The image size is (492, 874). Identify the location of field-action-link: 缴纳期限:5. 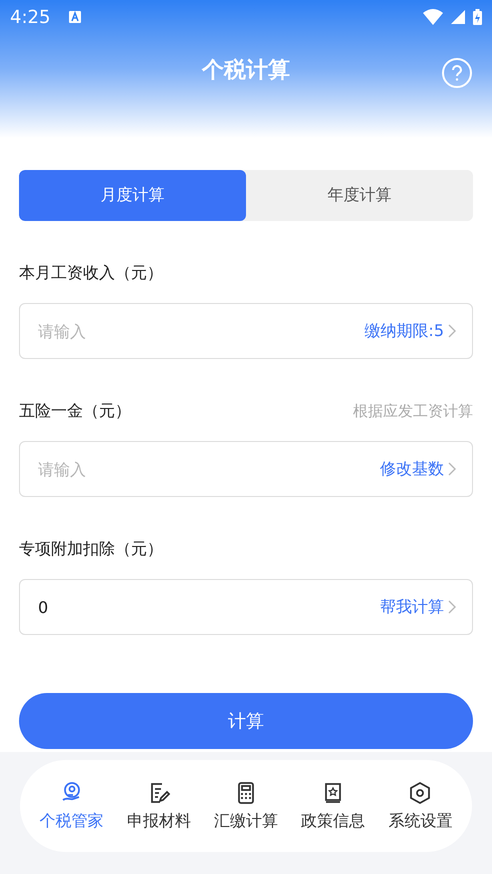
(410, 331).